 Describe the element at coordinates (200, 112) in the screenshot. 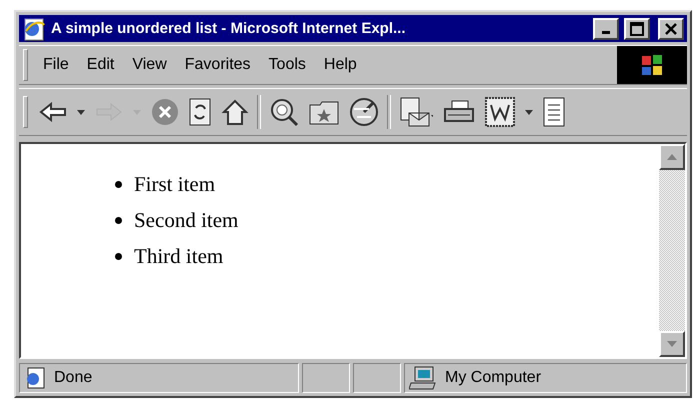

I see `refresh-icon` at that location.